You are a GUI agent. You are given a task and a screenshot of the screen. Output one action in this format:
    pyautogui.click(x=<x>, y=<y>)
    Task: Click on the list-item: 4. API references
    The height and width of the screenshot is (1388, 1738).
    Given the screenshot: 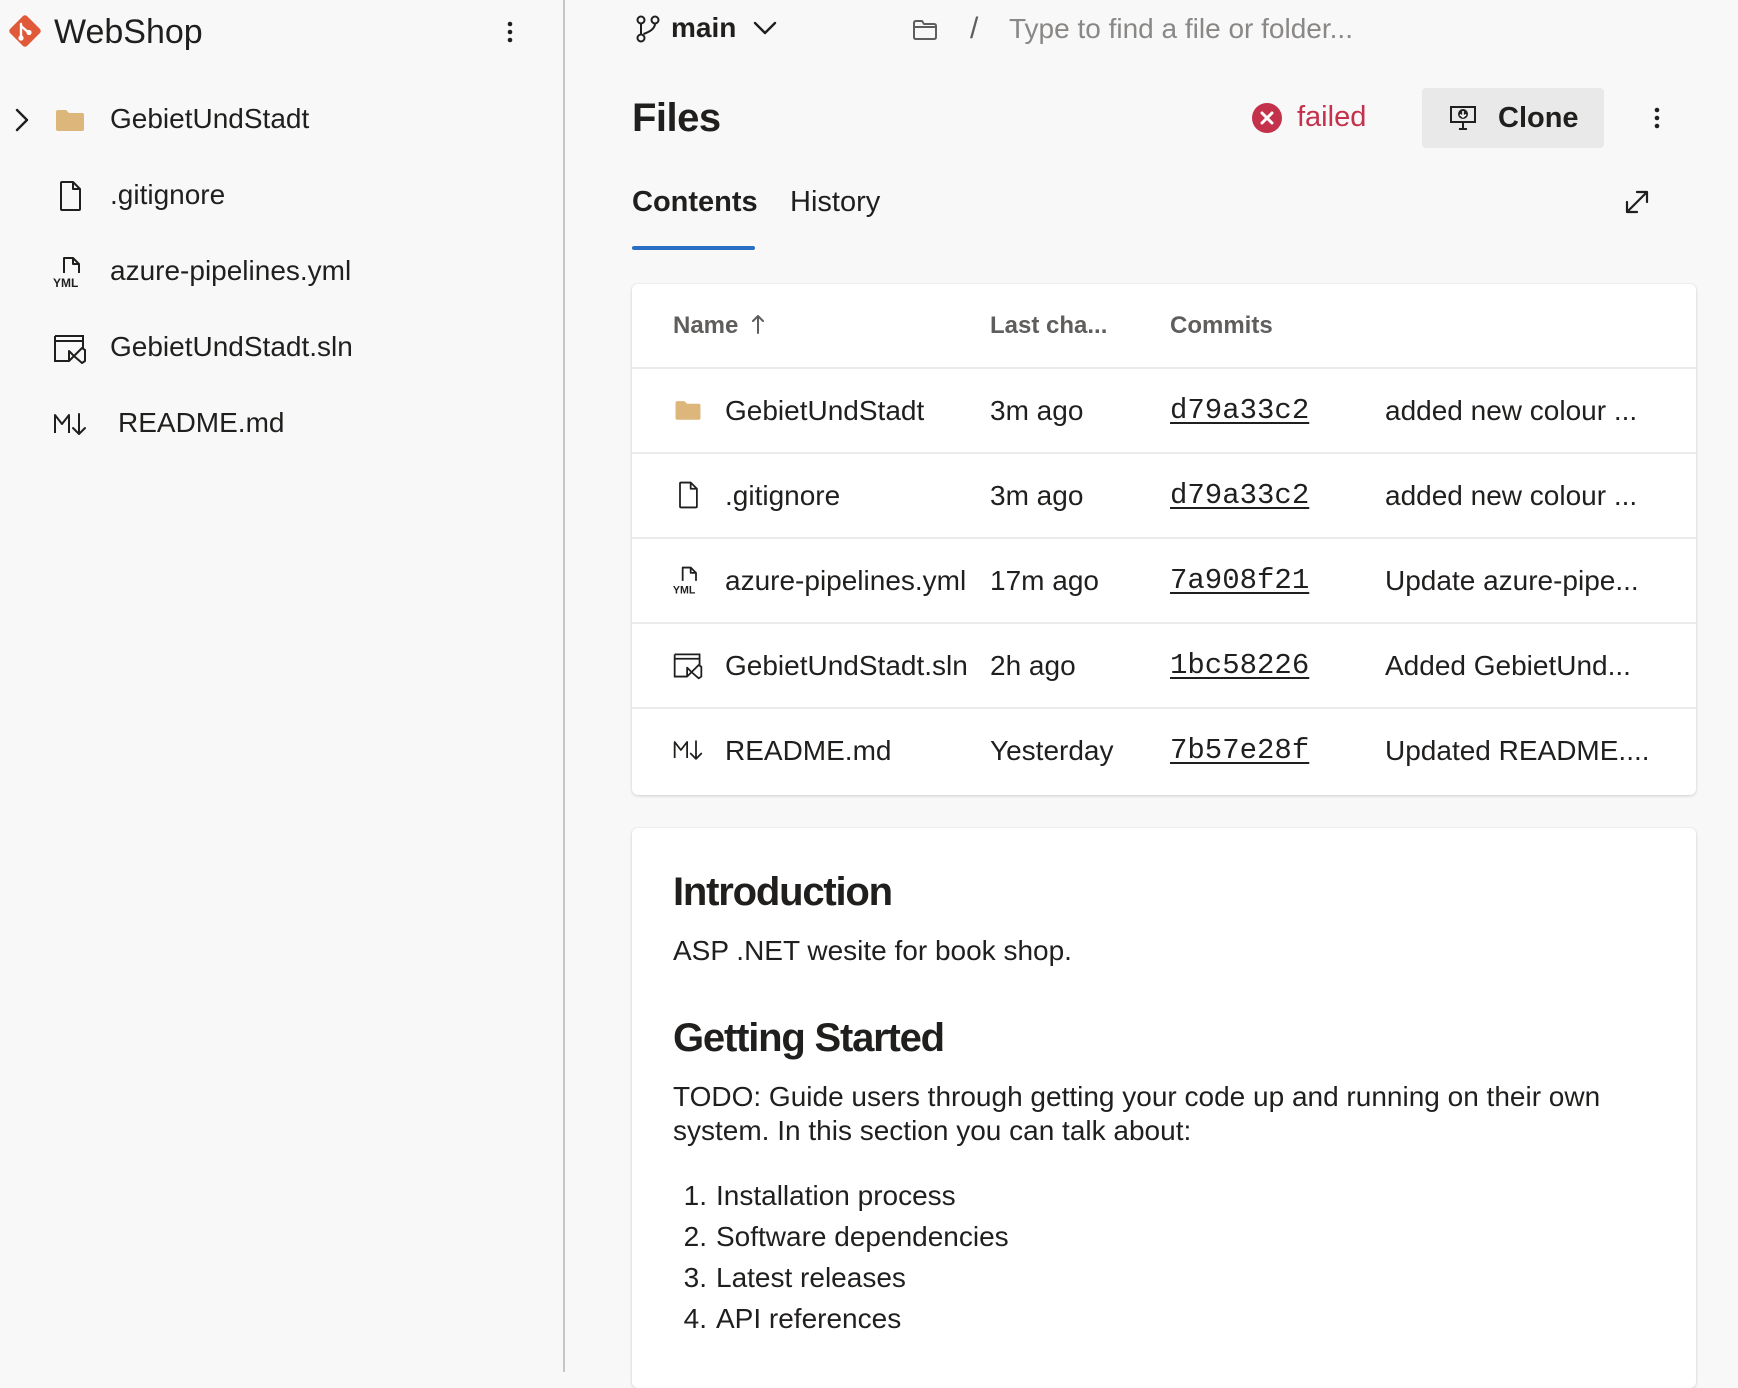 What is the action you would take?
    pyautogui.click(x=841, y=1323)
    